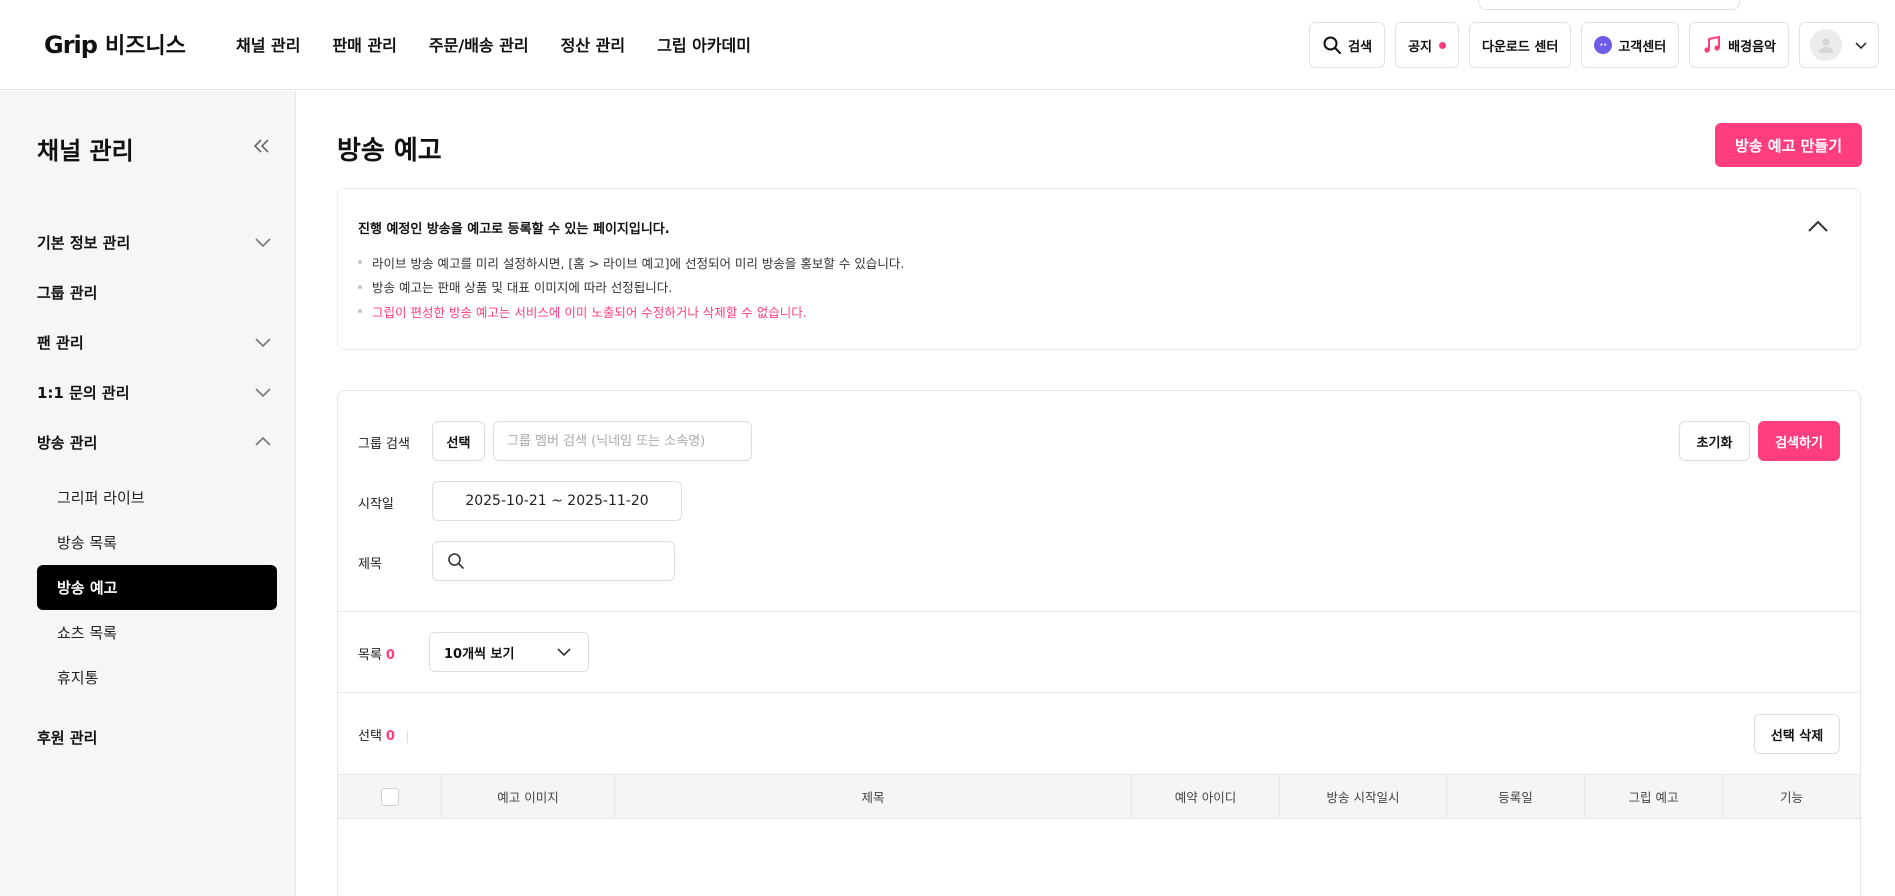  I want to click on nav-settlement: 정산 관리, so click(593, 44).